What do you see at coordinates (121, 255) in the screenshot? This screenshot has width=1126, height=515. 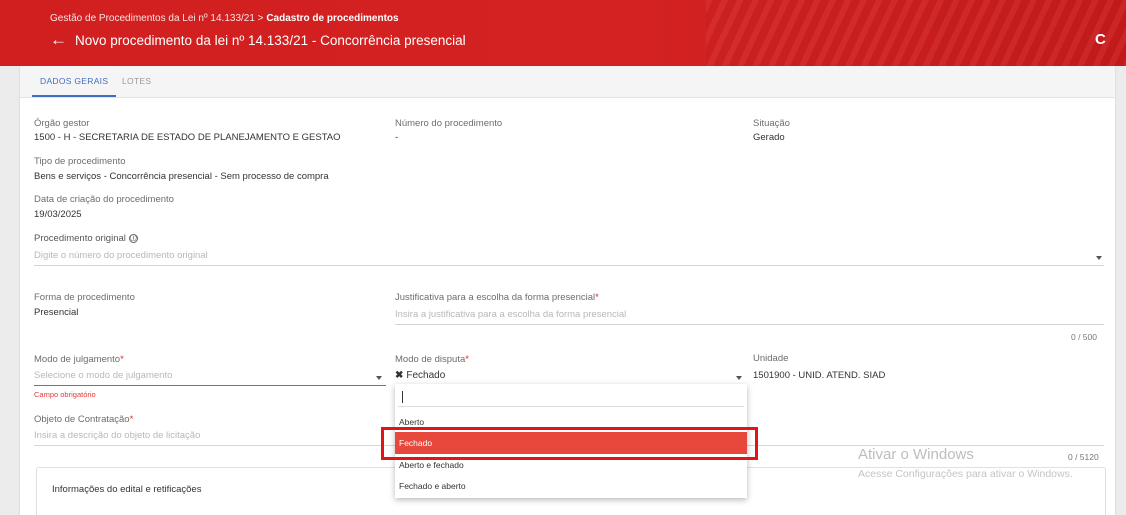 I see `procedimento-original-input: Digite o número do procedimento original` at bounding box center [121, 255].